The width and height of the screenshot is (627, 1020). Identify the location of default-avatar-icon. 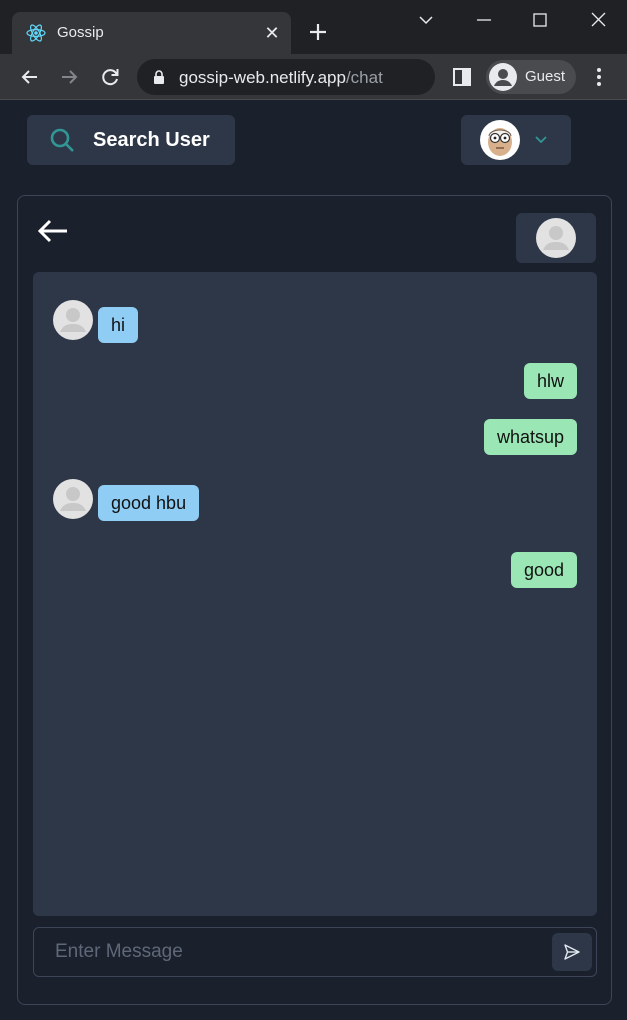
(556, 238).